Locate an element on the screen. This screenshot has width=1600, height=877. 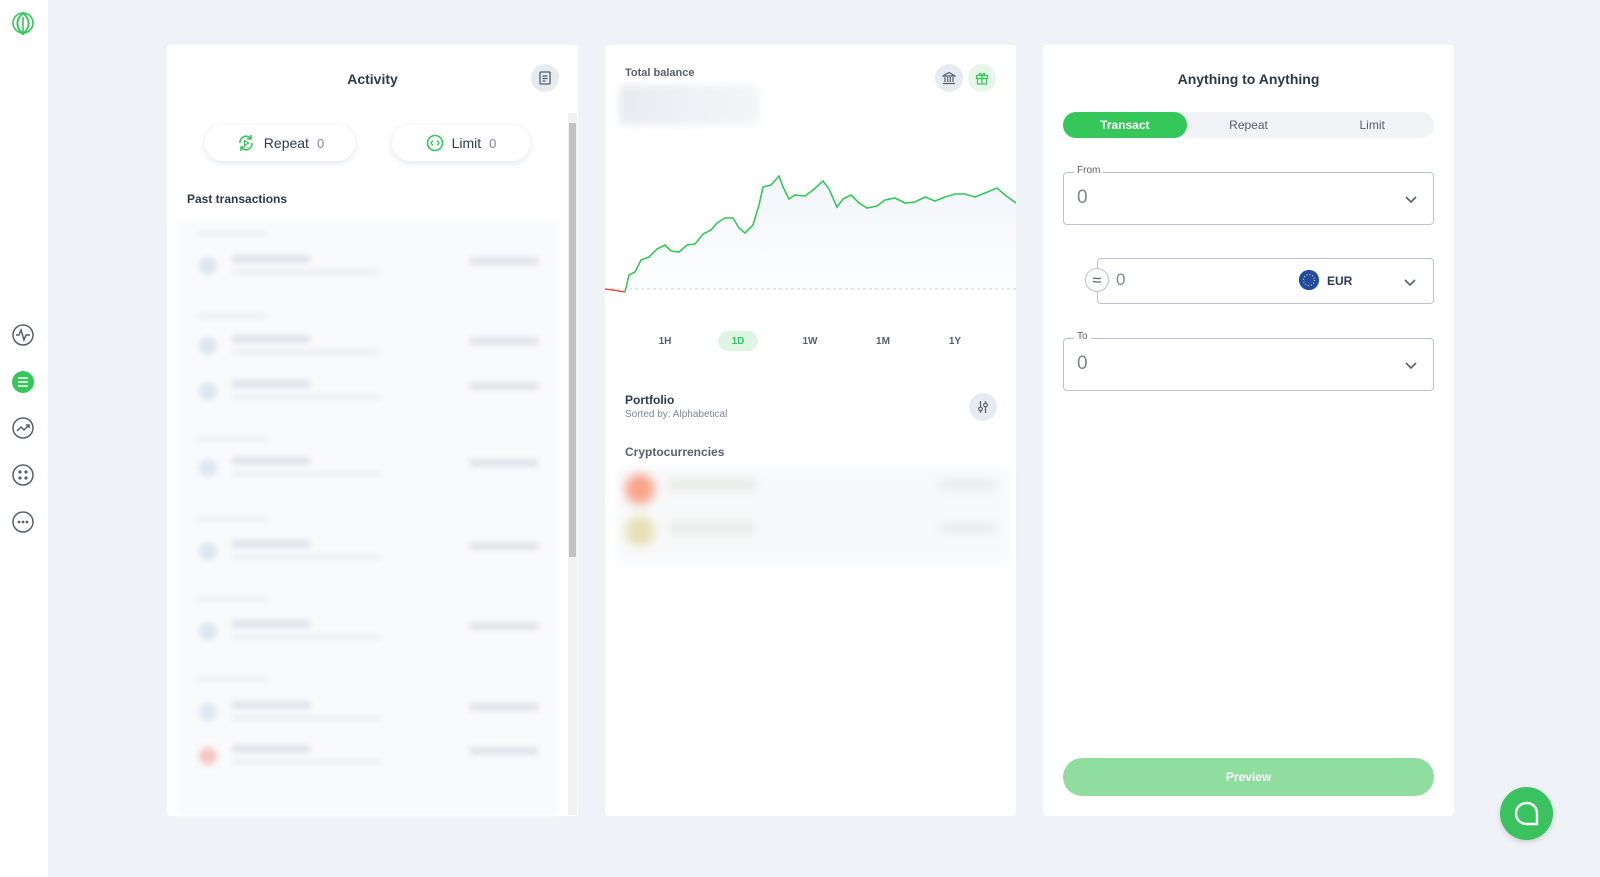
gift-button is located at coordinates (982, 78).